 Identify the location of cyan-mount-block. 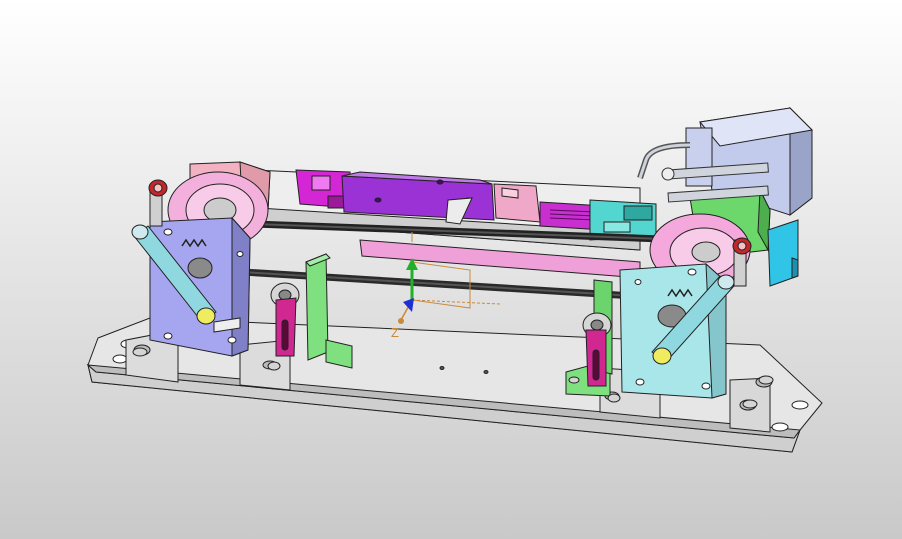
(783, 253).